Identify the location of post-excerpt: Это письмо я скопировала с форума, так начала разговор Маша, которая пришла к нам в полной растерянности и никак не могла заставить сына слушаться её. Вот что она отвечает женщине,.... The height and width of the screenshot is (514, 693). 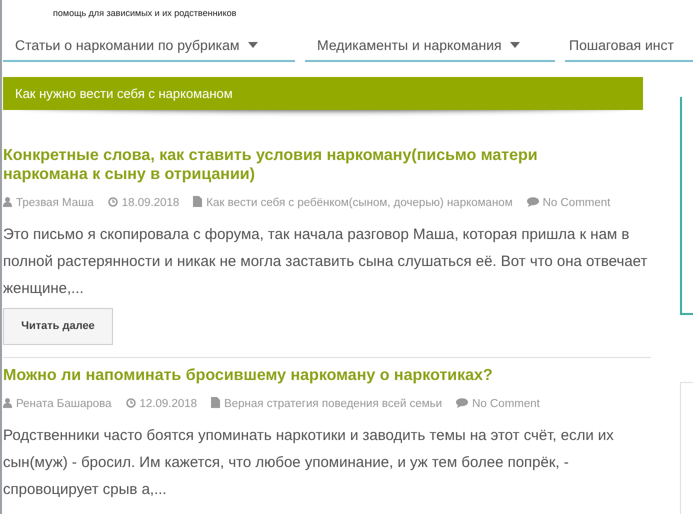
(325, 262).